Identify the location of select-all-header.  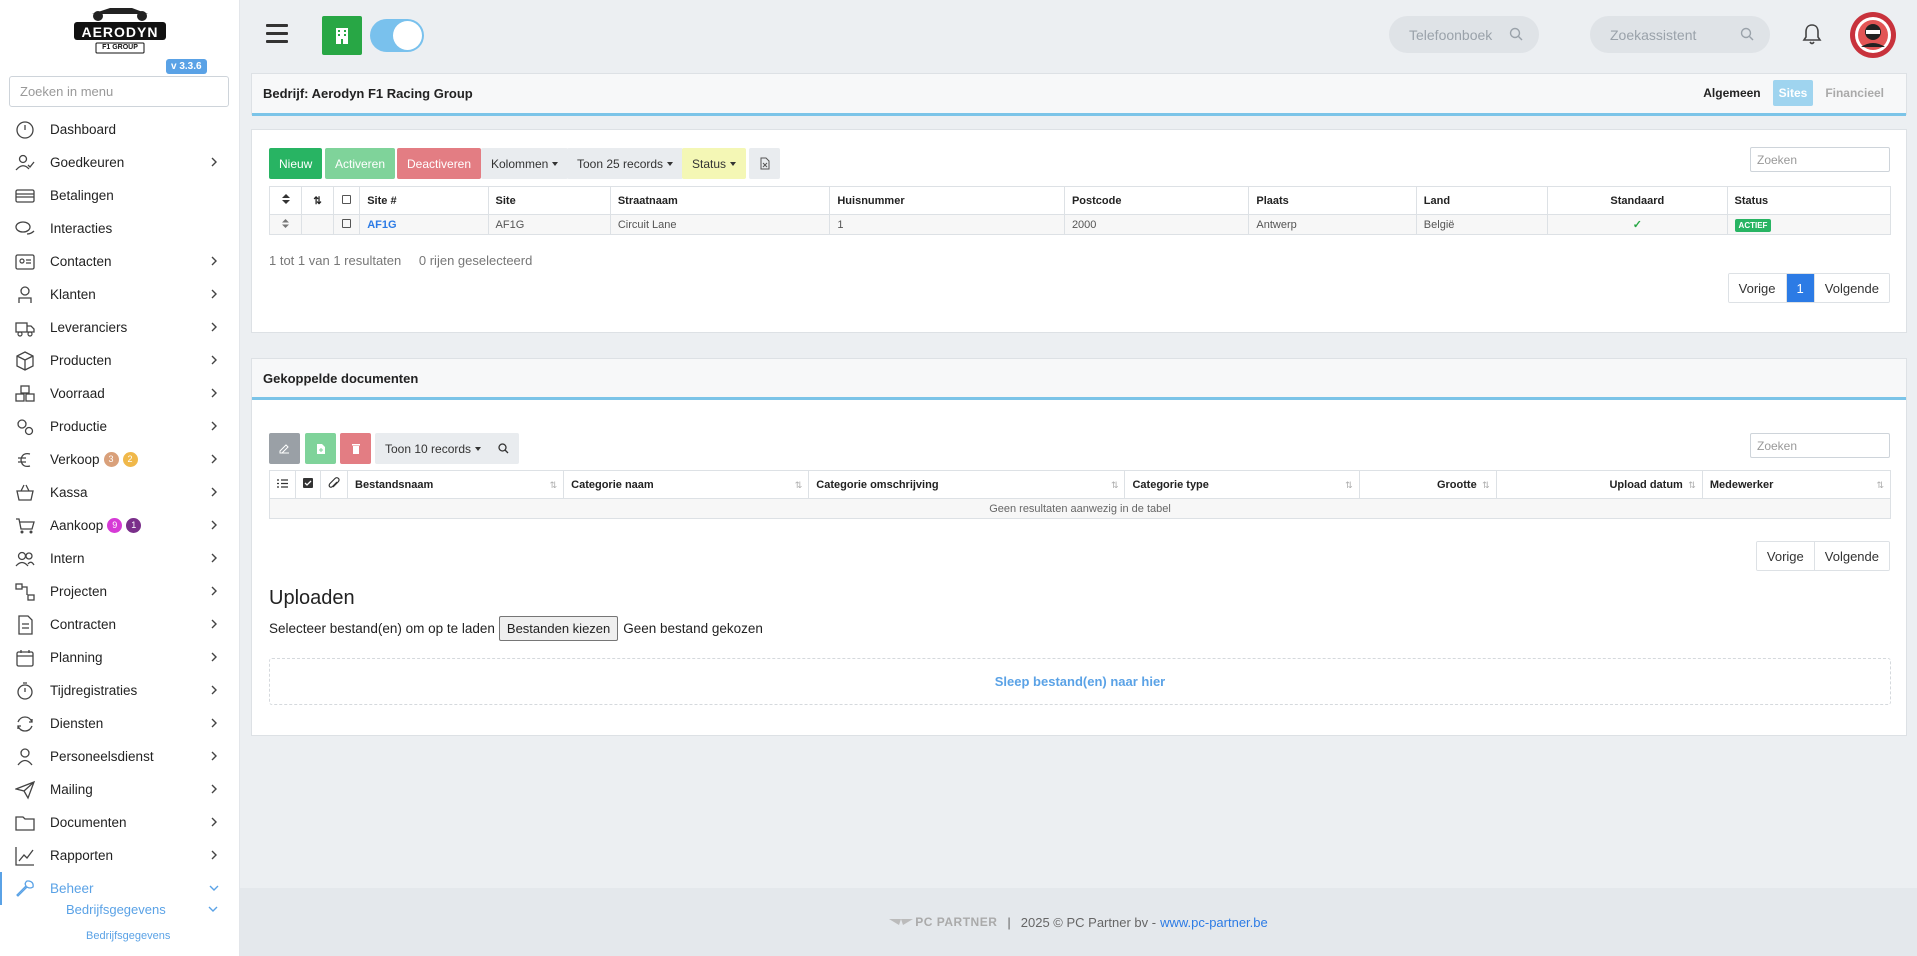
(347, 200).